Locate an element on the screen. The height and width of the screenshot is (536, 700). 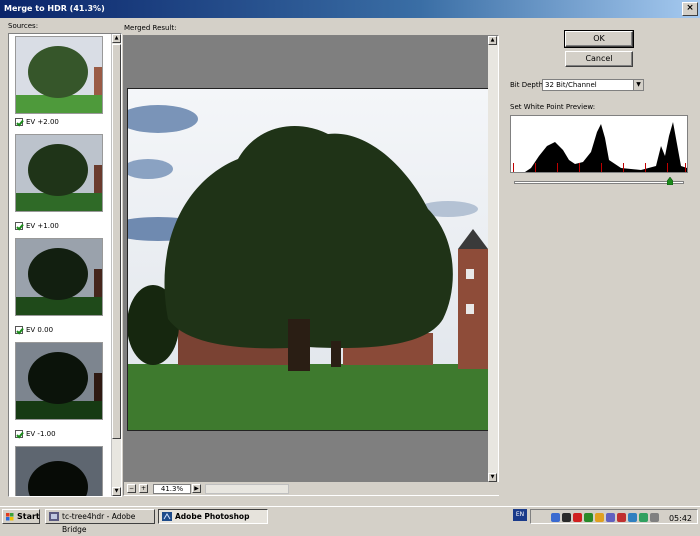
shield-icon is located at coordinates (621, 517).